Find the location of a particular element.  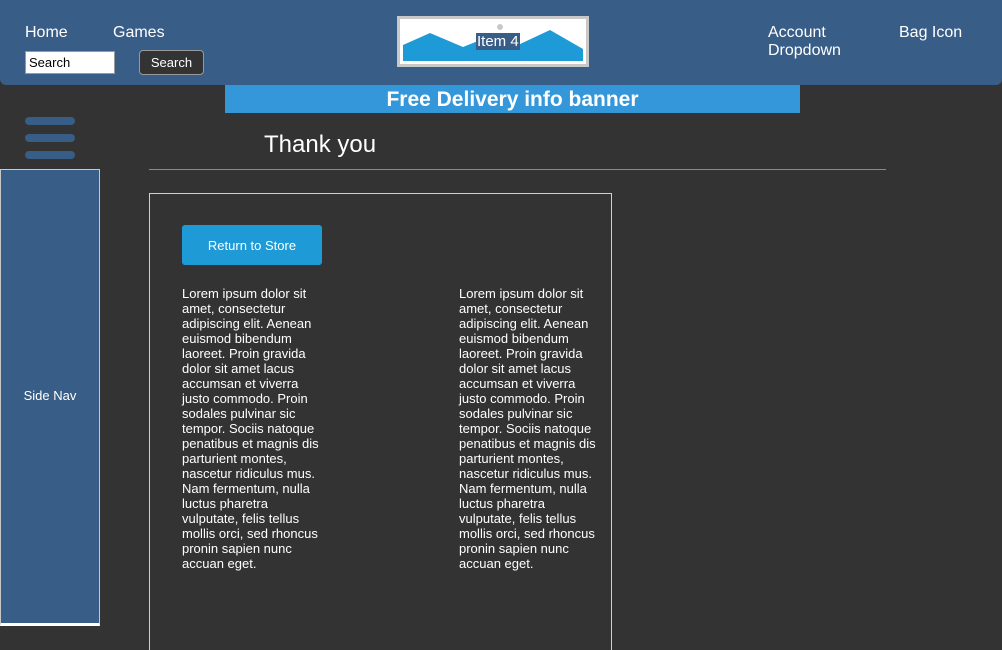

nav-home-link: Home is located at coordinates (46, 33).